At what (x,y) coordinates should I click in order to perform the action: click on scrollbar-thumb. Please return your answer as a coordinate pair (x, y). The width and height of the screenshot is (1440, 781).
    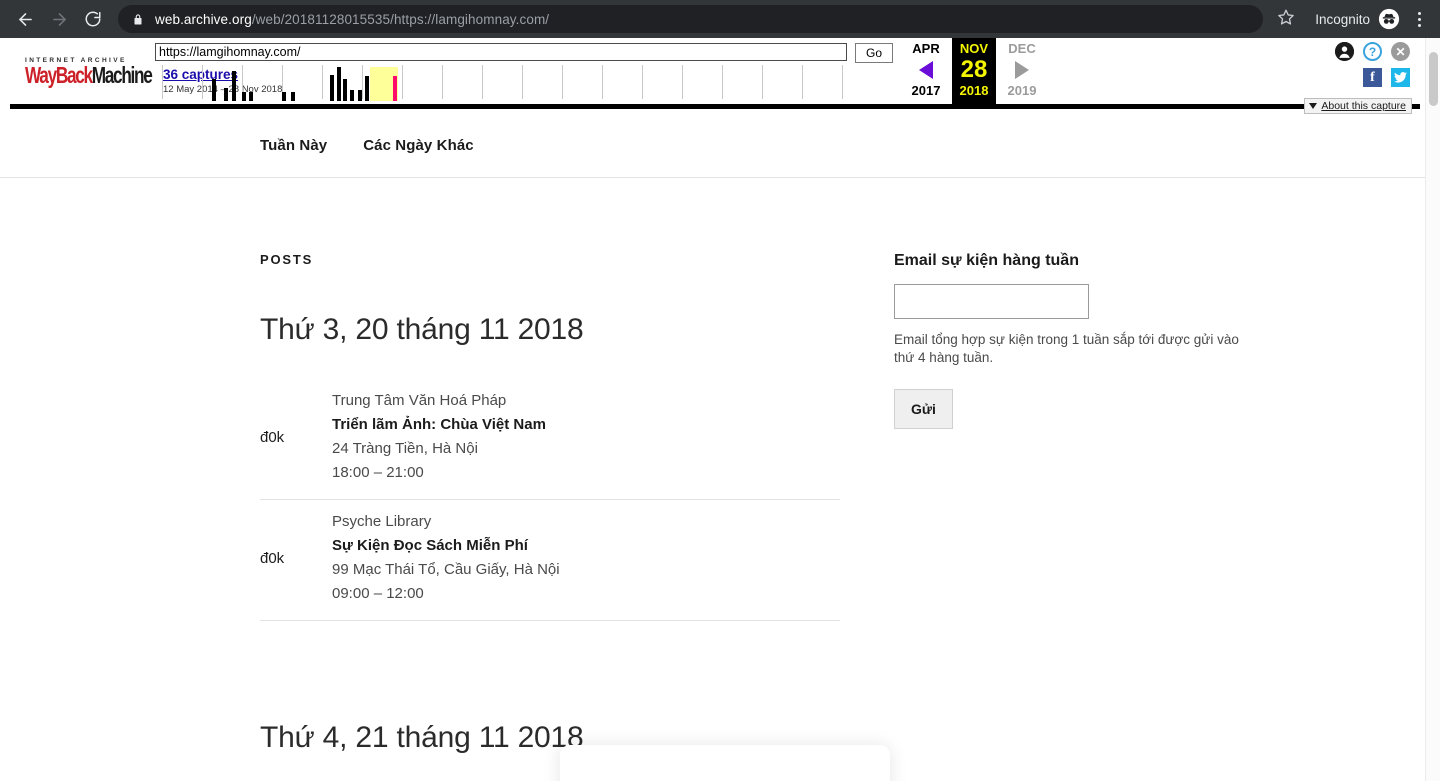
    Looking at the image, I should click on (1433, 79).